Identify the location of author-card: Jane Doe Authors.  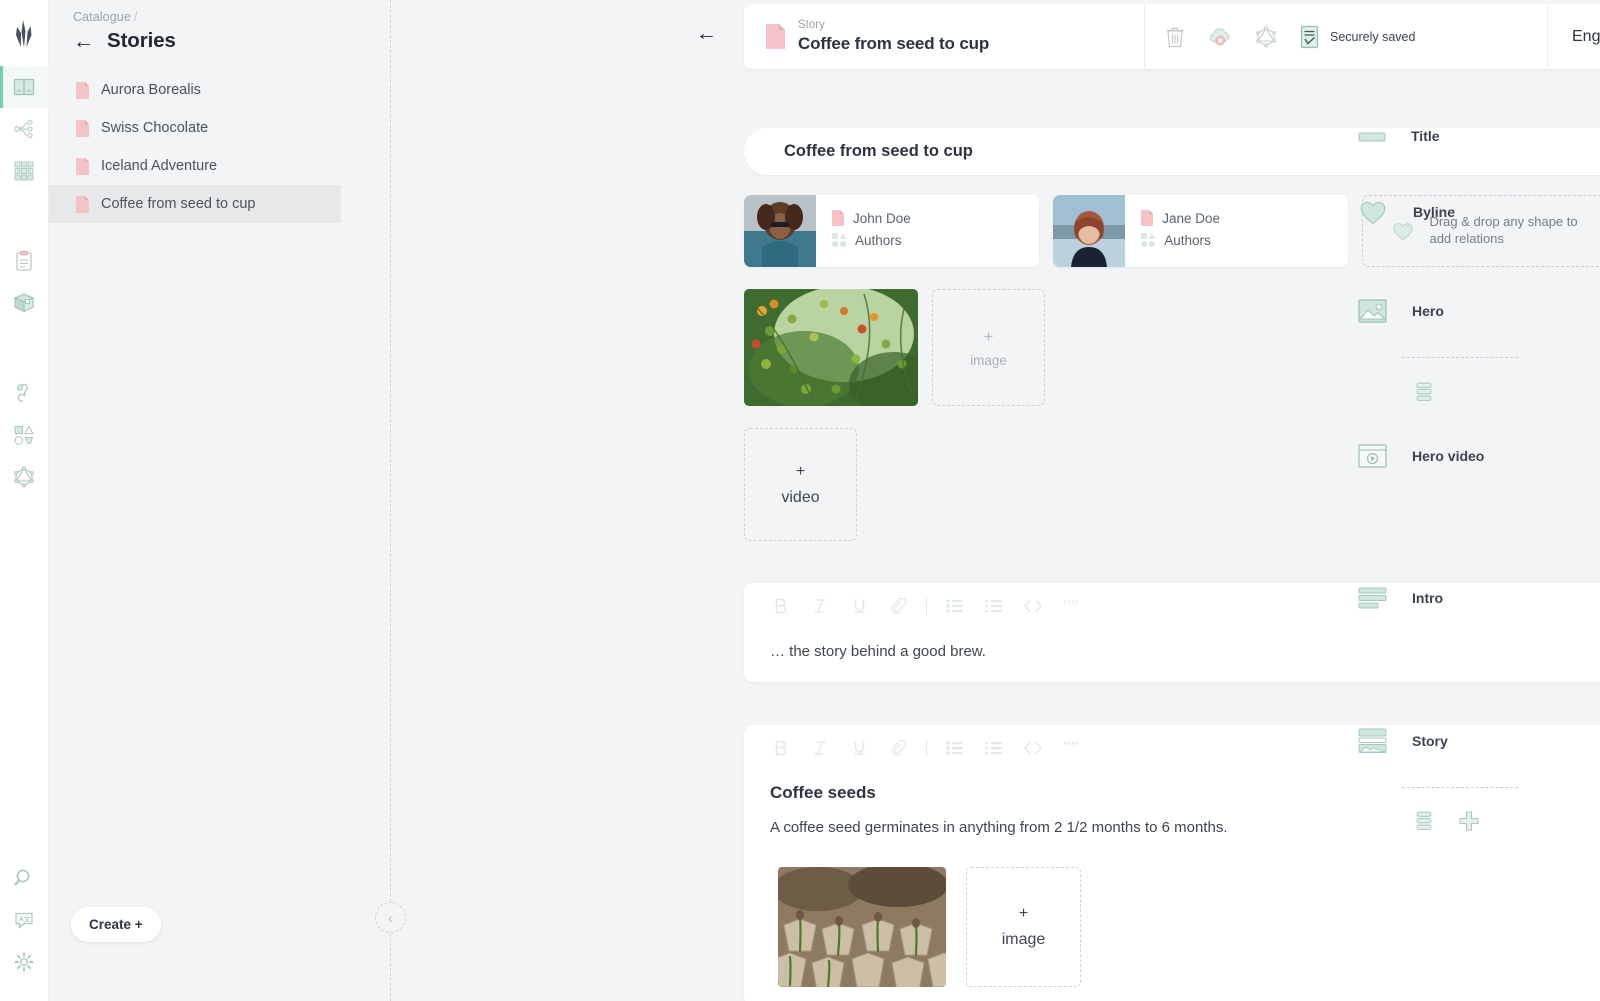
(1201, 231).